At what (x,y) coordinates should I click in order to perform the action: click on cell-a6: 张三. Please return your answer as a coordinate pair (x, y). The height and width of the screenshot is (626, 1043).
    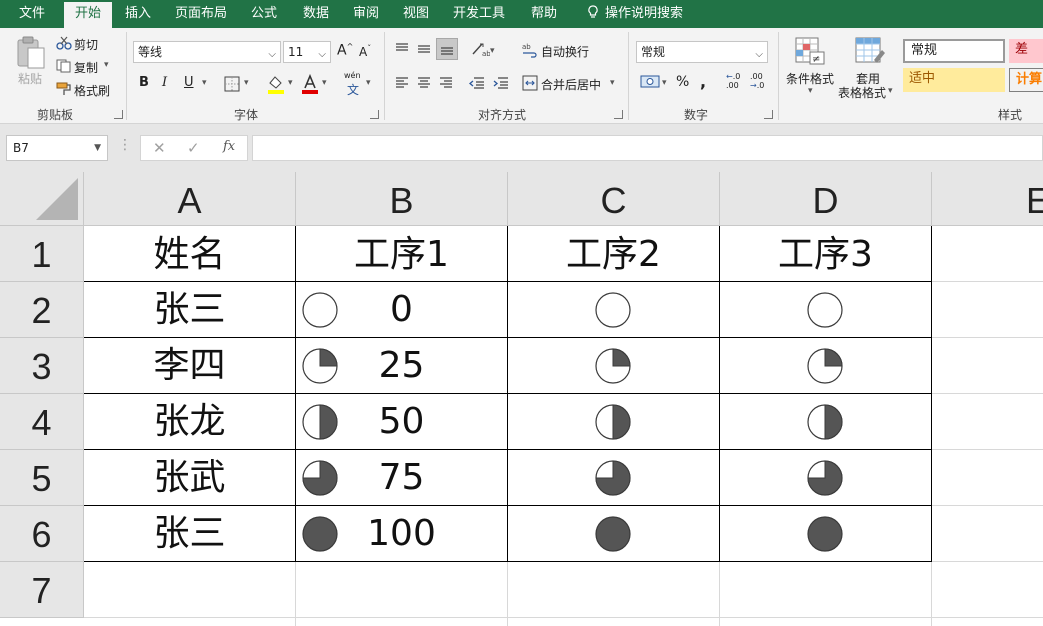
    Looking at the image, I should click on (189, 534).